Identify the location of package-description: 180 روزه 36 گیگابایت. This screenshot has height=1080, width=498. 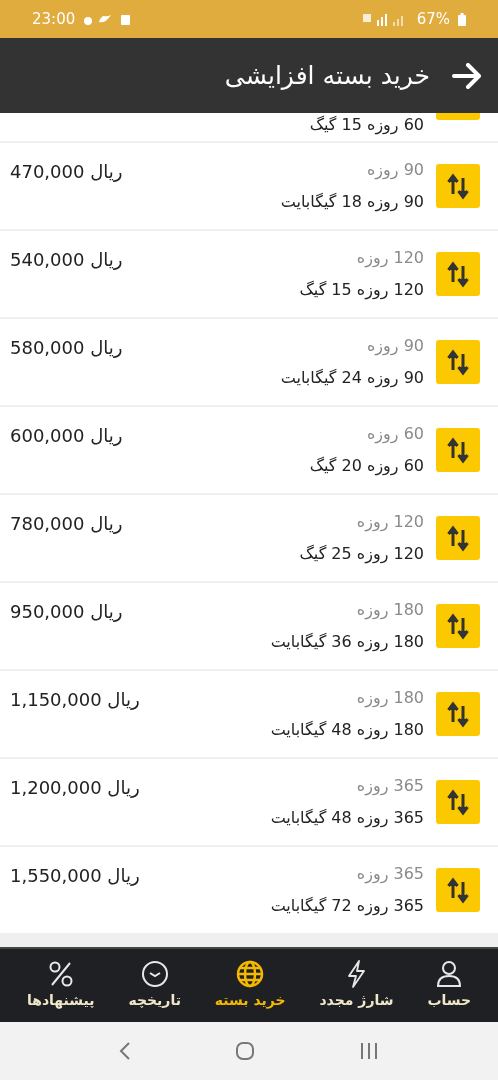
(347, 642).